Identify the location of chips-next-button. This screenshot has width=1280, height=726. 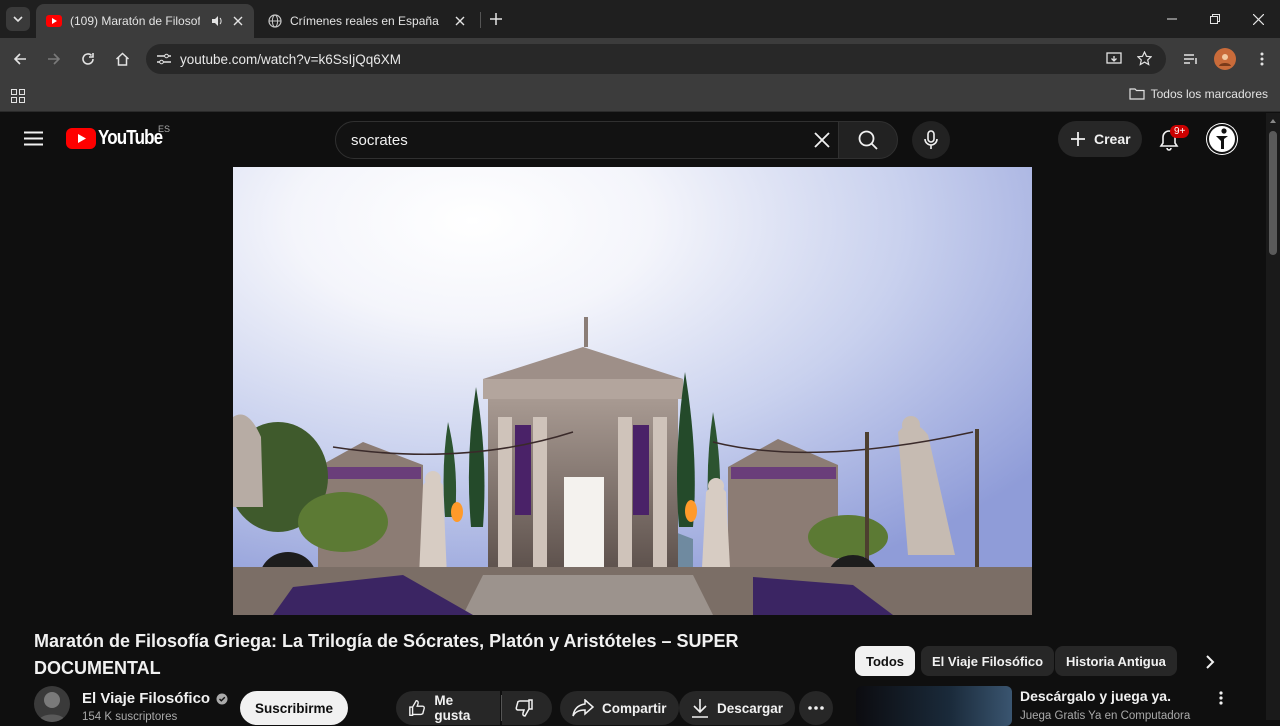
(1210, 662).